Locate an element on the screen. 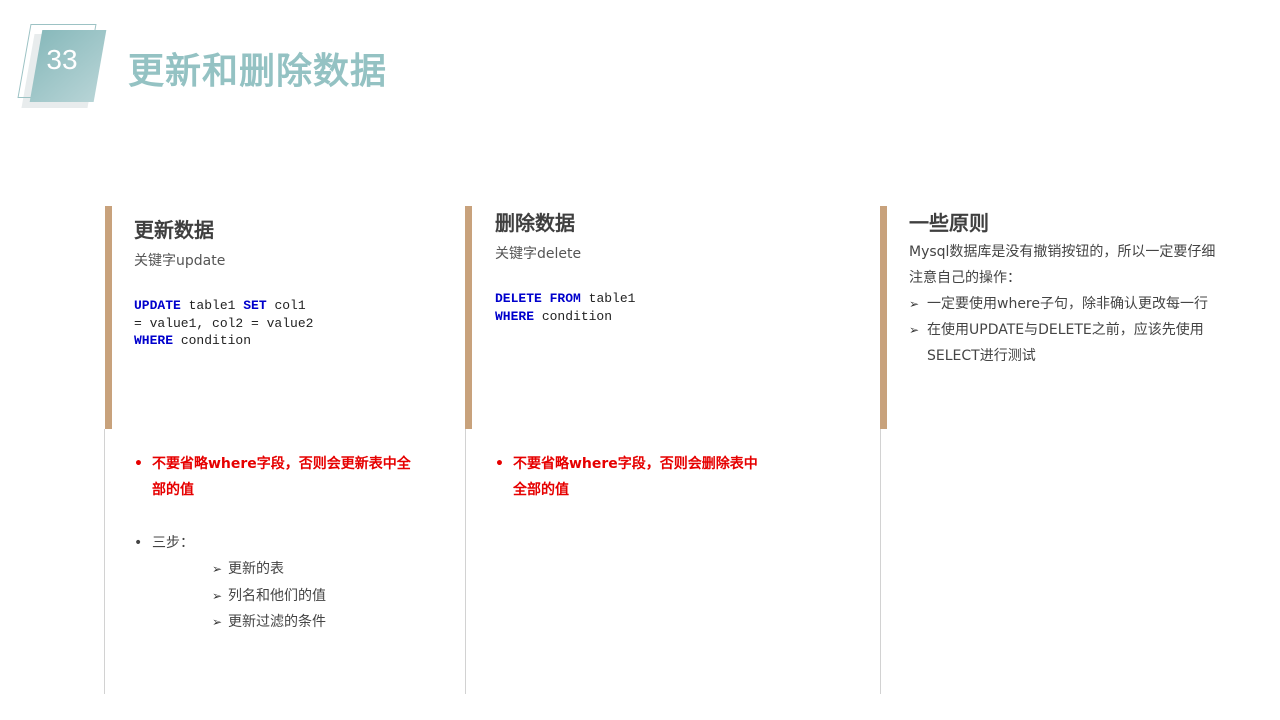  list-item: ➢ 列名和他们的值 is located at coordinates (269, 596).